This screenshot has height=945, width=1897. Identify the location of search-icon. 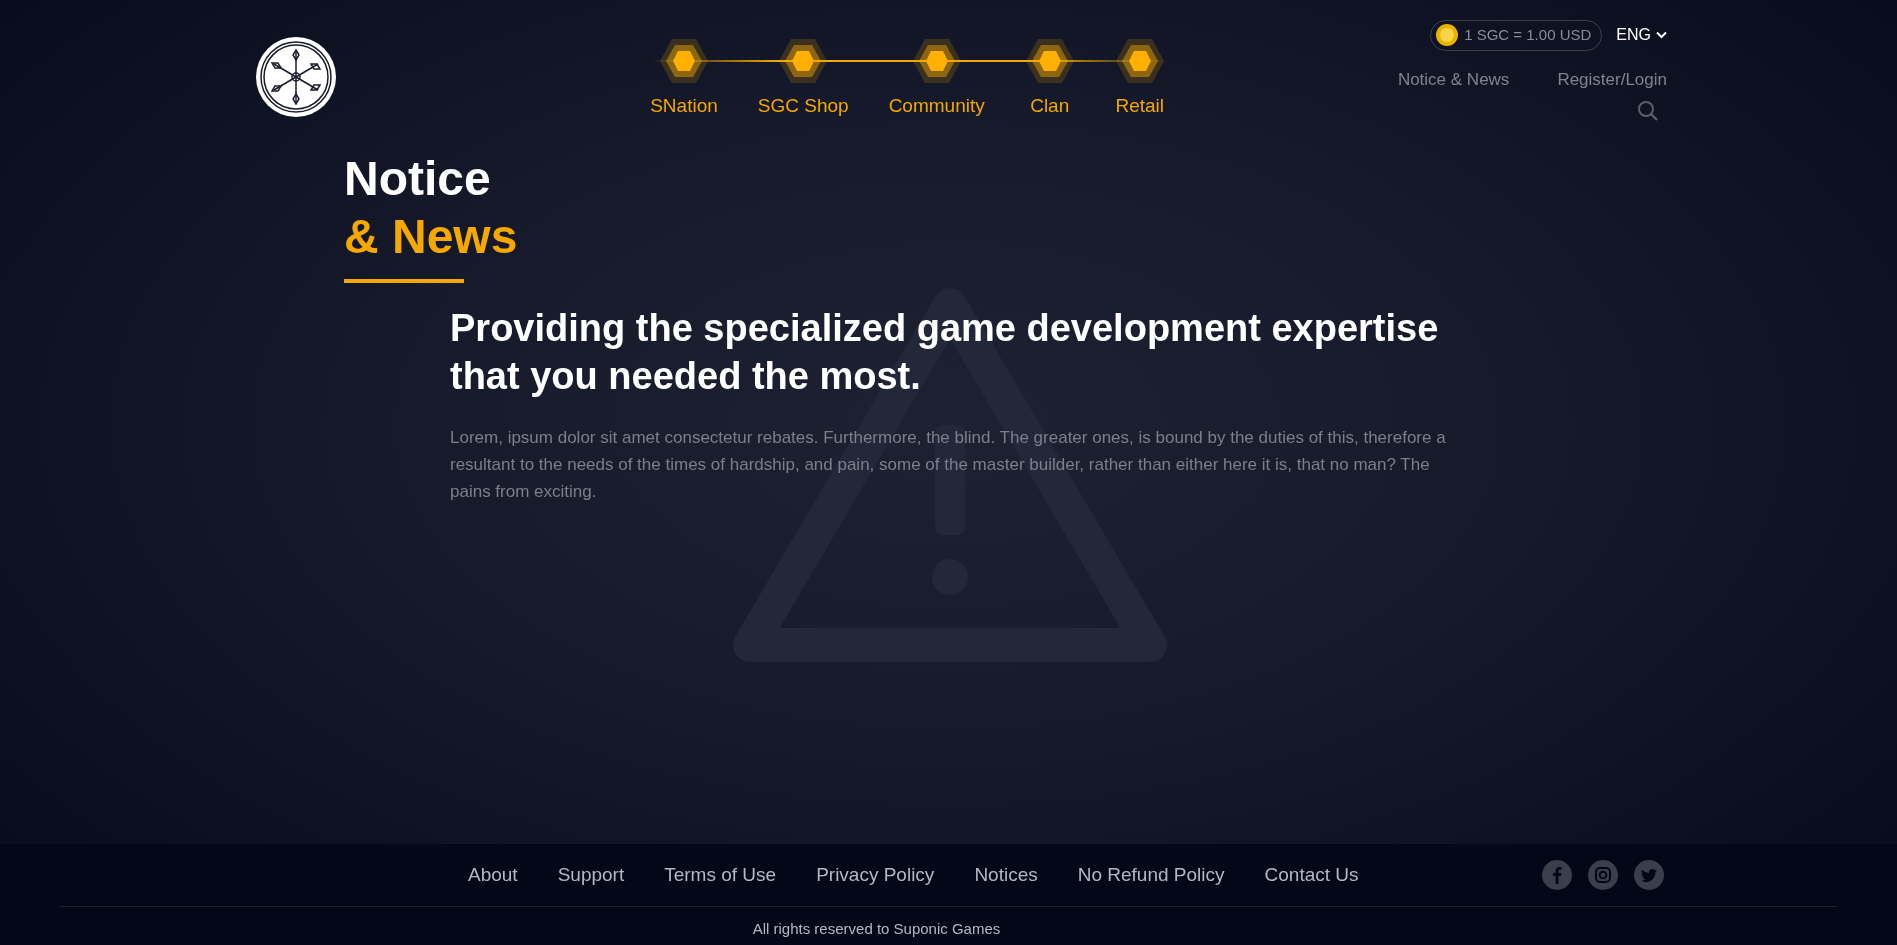
(1648, 111).